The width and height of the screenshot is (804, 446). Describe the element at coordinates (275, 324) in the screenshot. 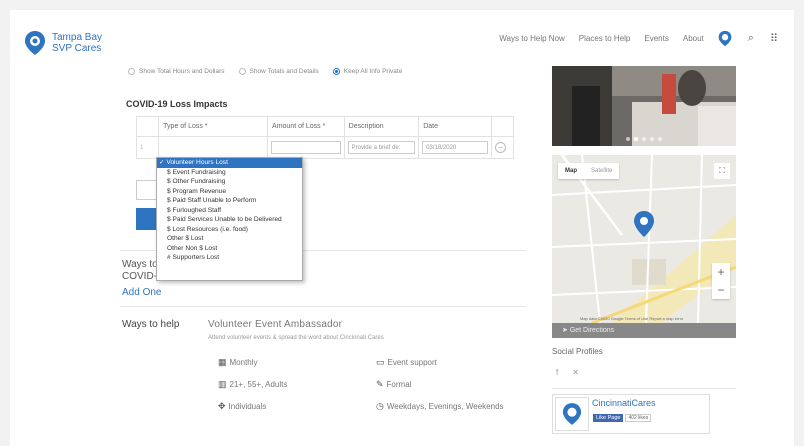

I see `event-title-link: Volunteer Event Ambassador` at that location.